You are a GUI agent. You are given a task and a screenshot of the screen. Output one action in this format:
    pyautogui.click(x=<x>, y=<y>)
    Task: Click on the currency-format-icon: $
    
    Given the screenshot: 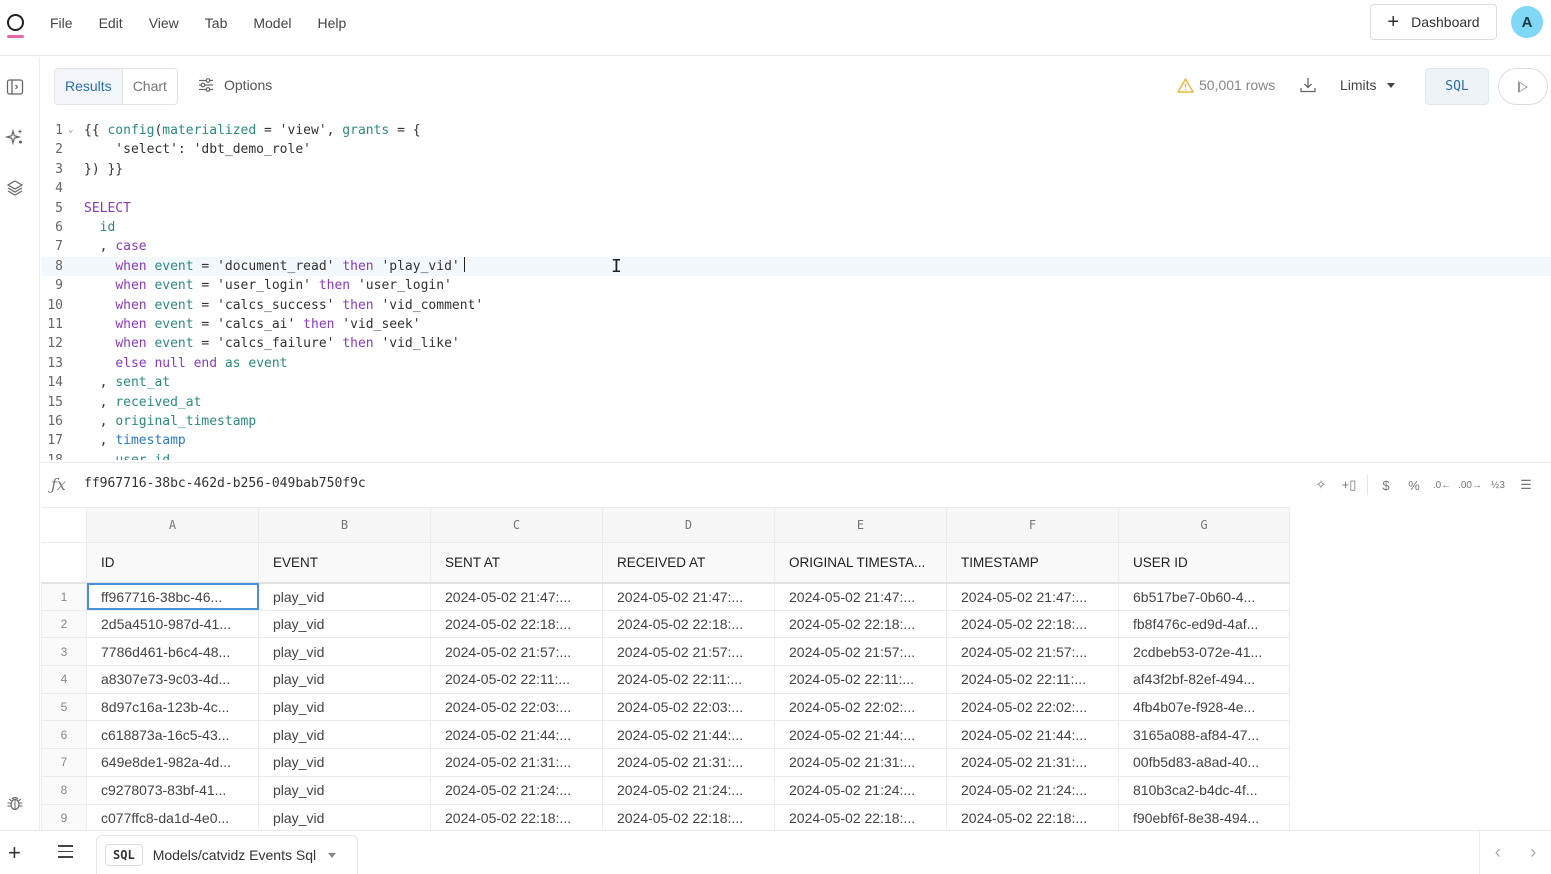 What is the action you would take?
    pyautogui.click(x=1386, y=485)
    